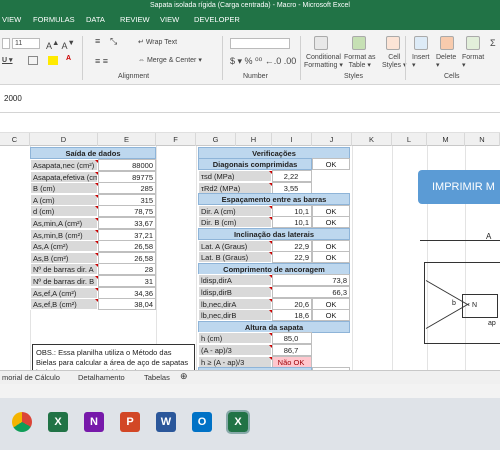 The height and width of the screenshot is (450, 500). What do you see at coordinates (13, 98) in the screenshot?
I see `formula-value: 2000` at bounding box center [13, 98].